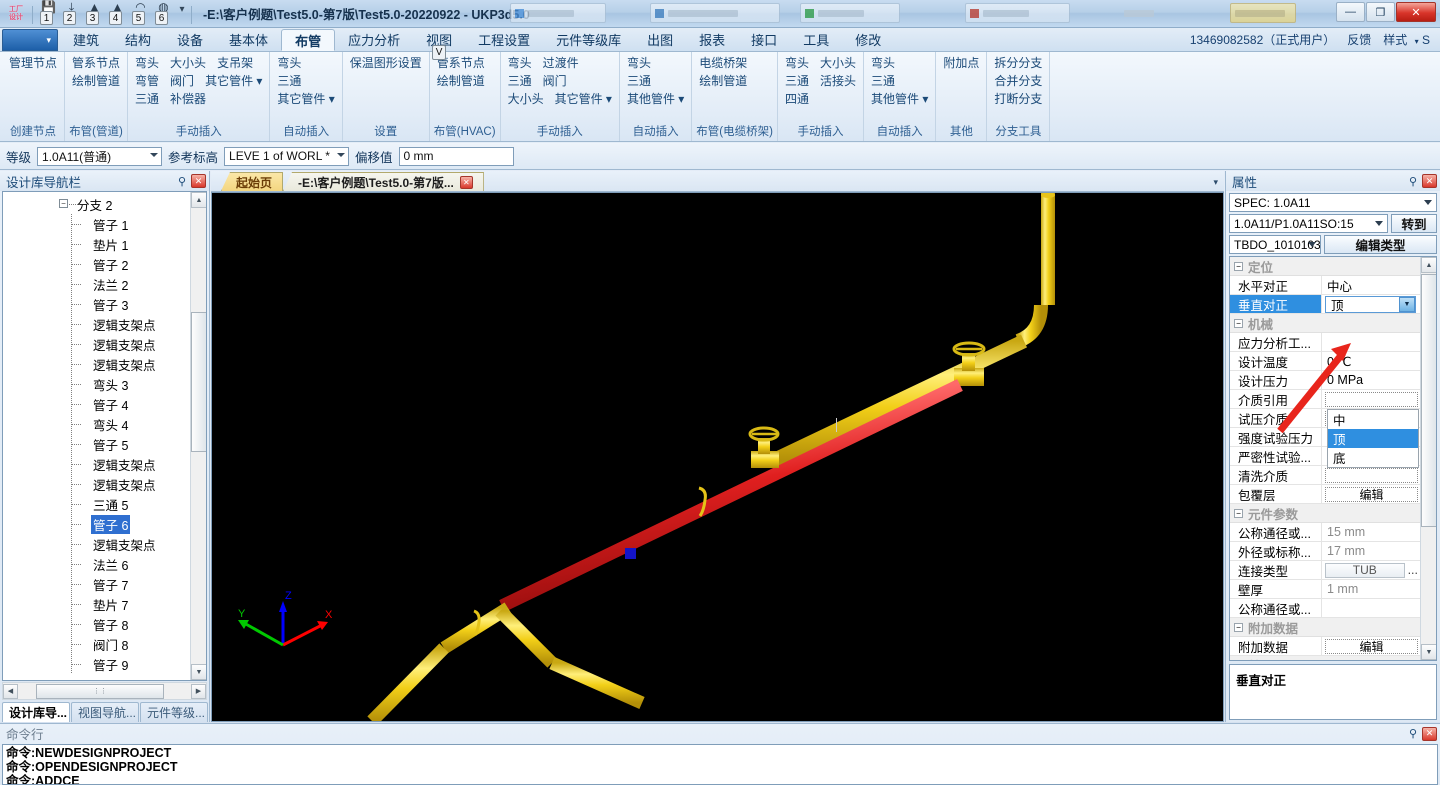 This screenshot has width=1440, height=785. Describe the element at coordinates (561, 63) in the screenshot. I see `ribbon-command: 过渡件` at that location.